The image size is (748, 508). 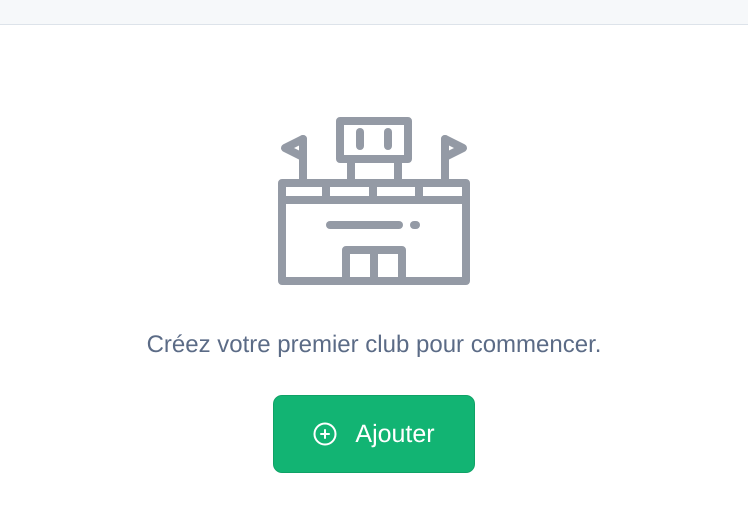 What do you see at coordinates (374, 434) in the screenshot?
I see `add-button: Ajouter` at bounding box center [374, 434].